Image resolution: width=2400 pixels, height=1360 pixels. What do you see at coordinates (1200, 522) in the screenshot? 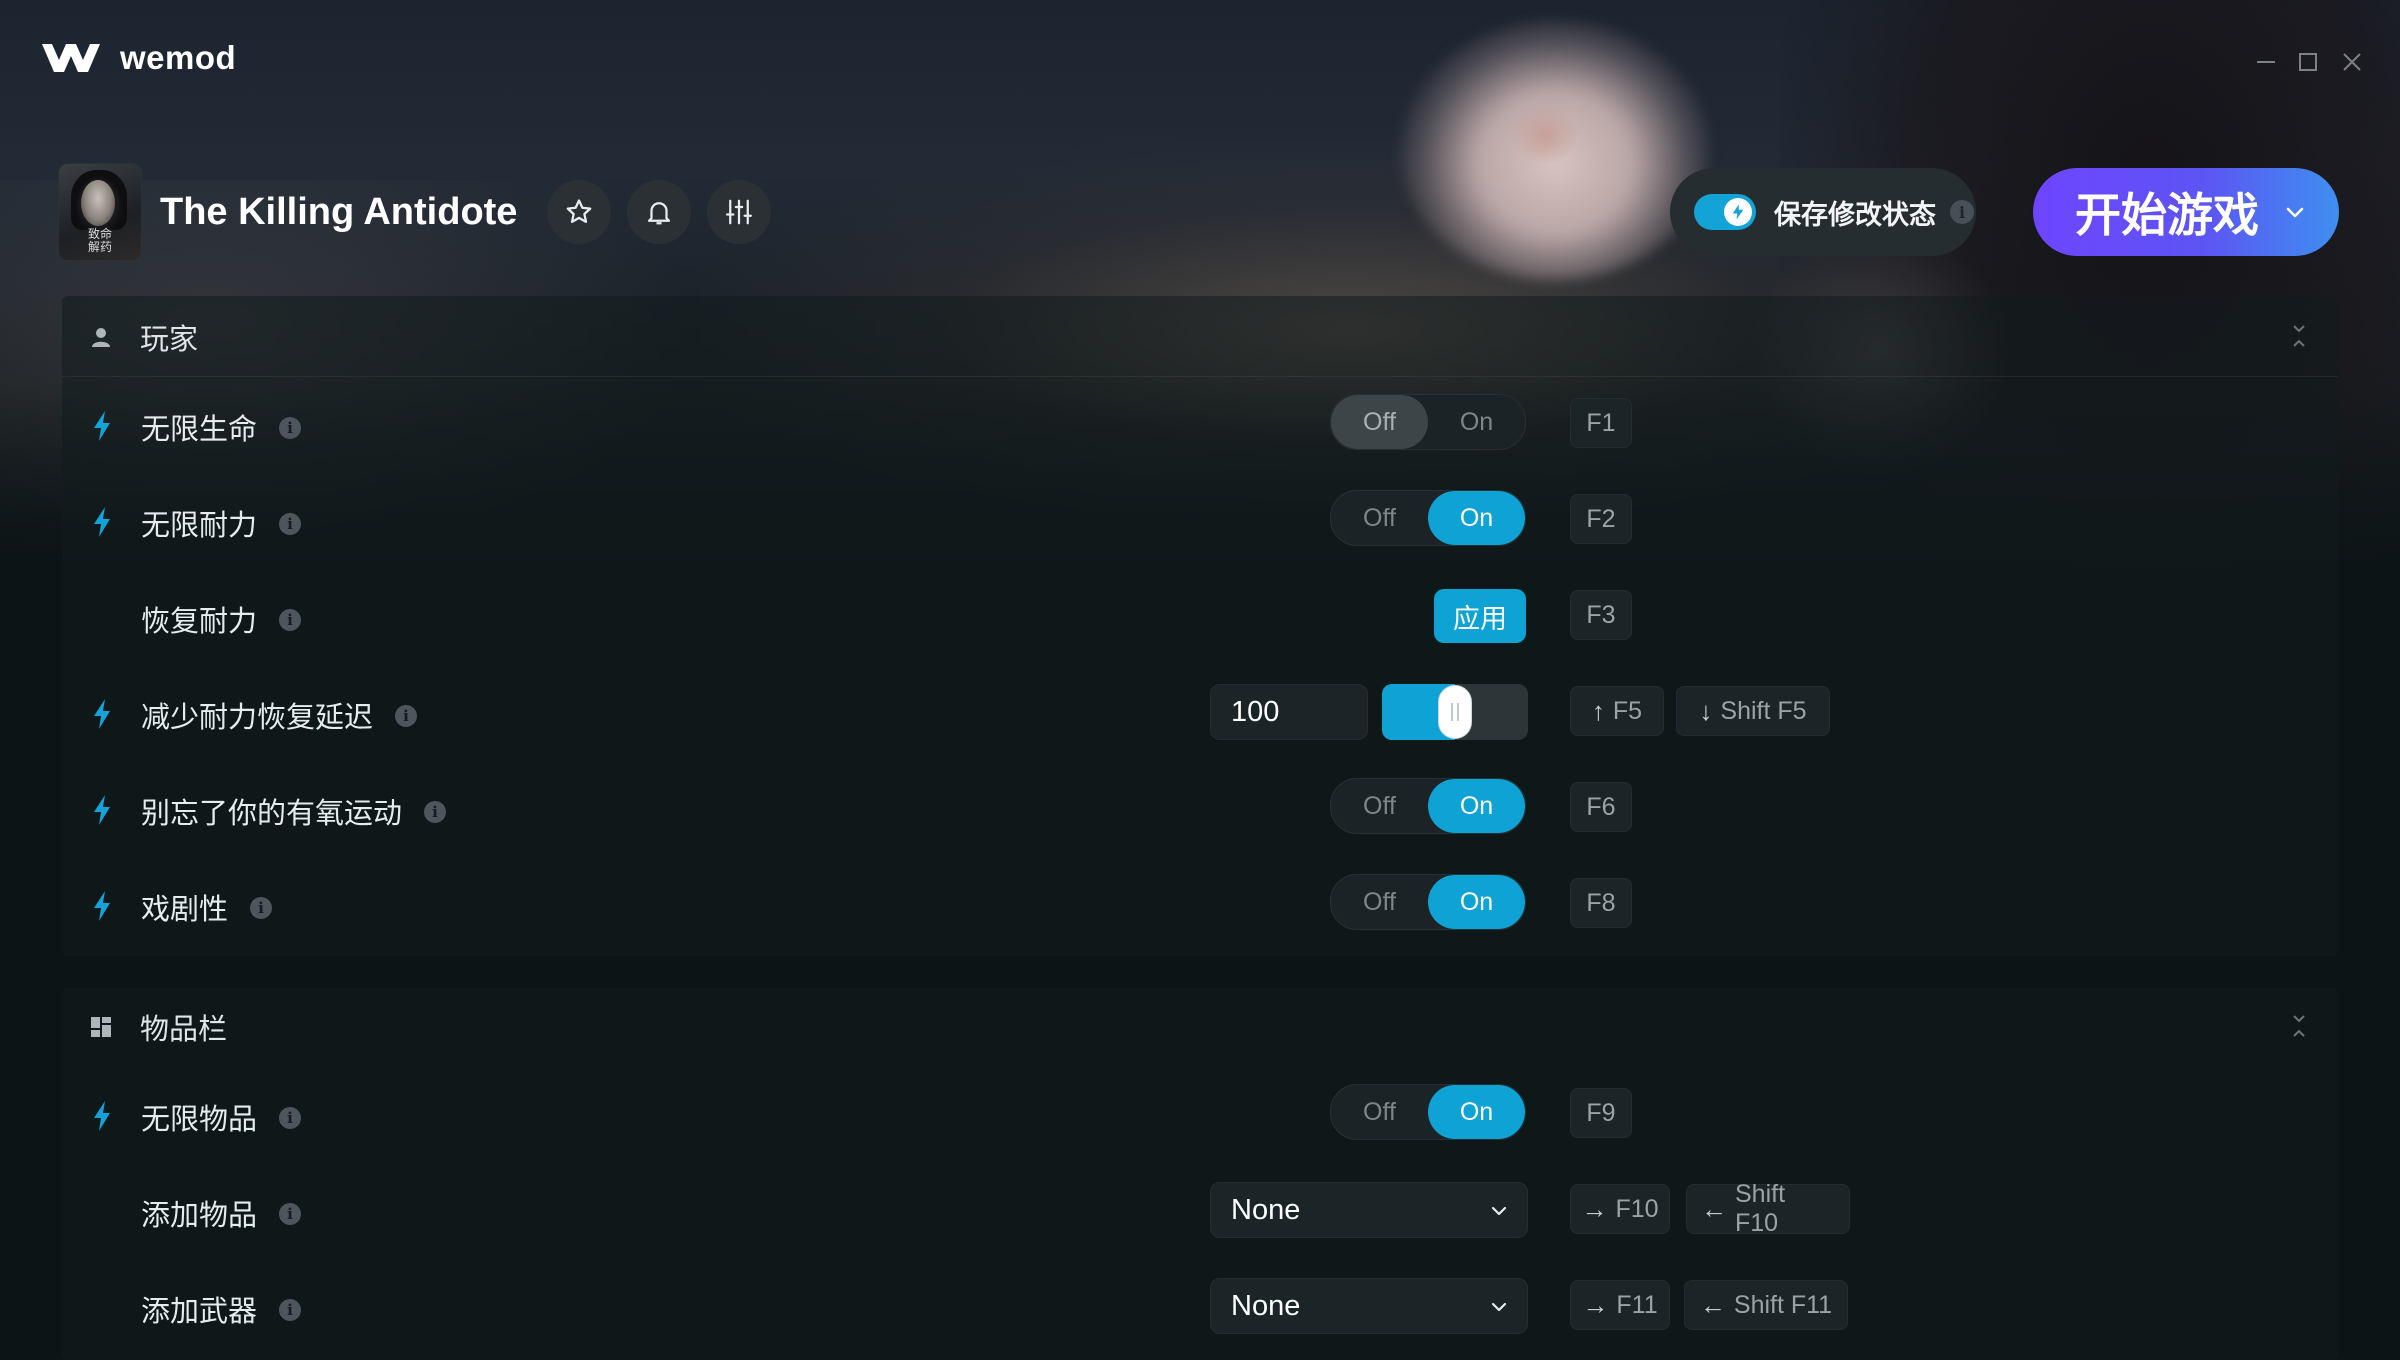
I see `mod-row: 无限耐力 i Off On F2` at bounding box center [1200, 522].